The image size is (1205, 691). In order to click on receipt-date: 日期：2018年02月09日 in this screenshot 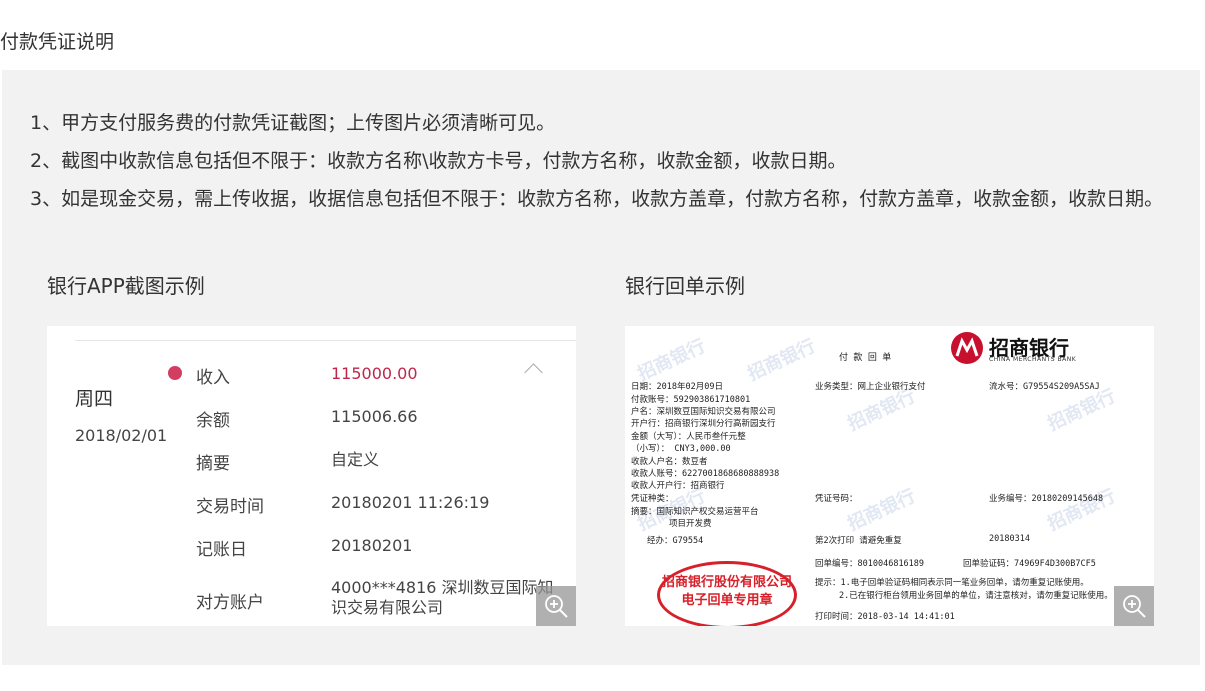, I will do `click(677, 387)`.